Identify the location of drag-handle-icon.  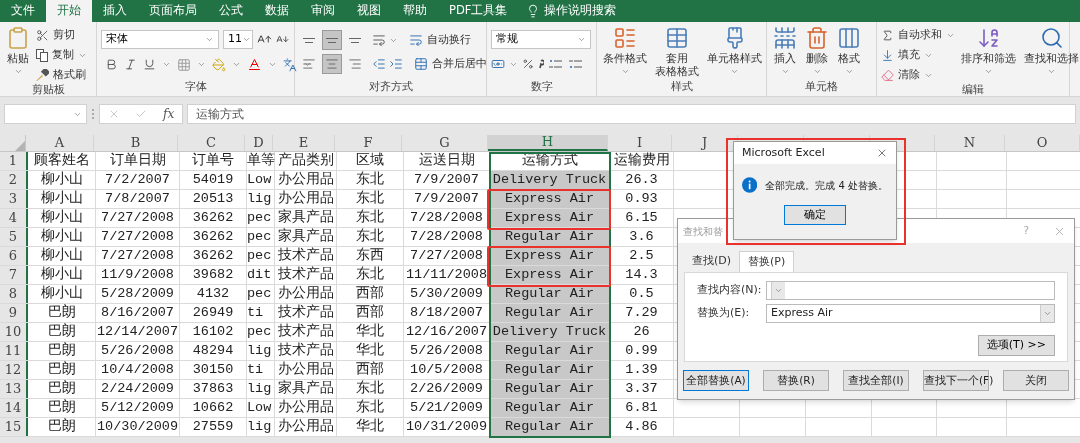
(93, 114).